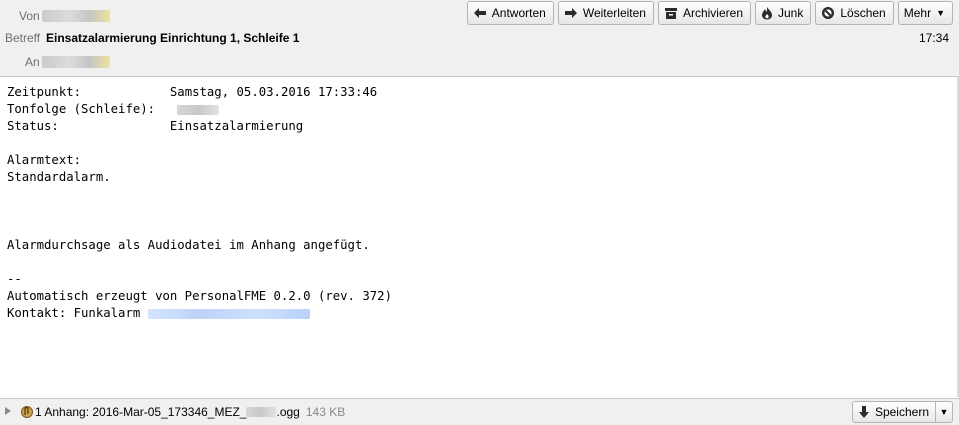 This screenshot has width=959, height=425. I want to click on from-label: Von, so click(29, 16).